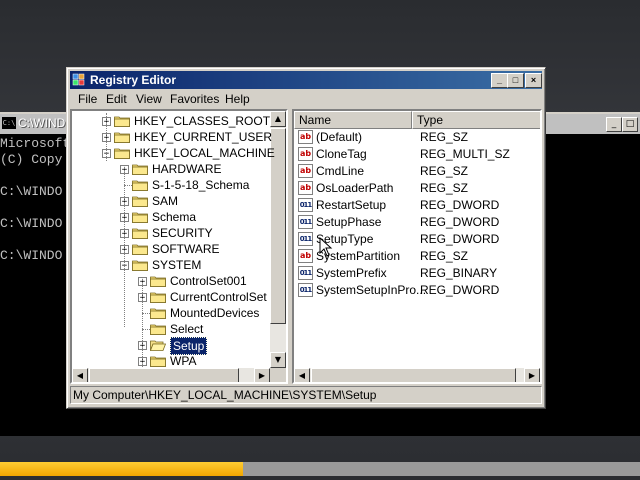 The width and height of the screenshot is (640, 480). What do you see at coordinates (499, 80) in the screenshot?
I see `minimize-button: _` at bounding box center [499, 80].